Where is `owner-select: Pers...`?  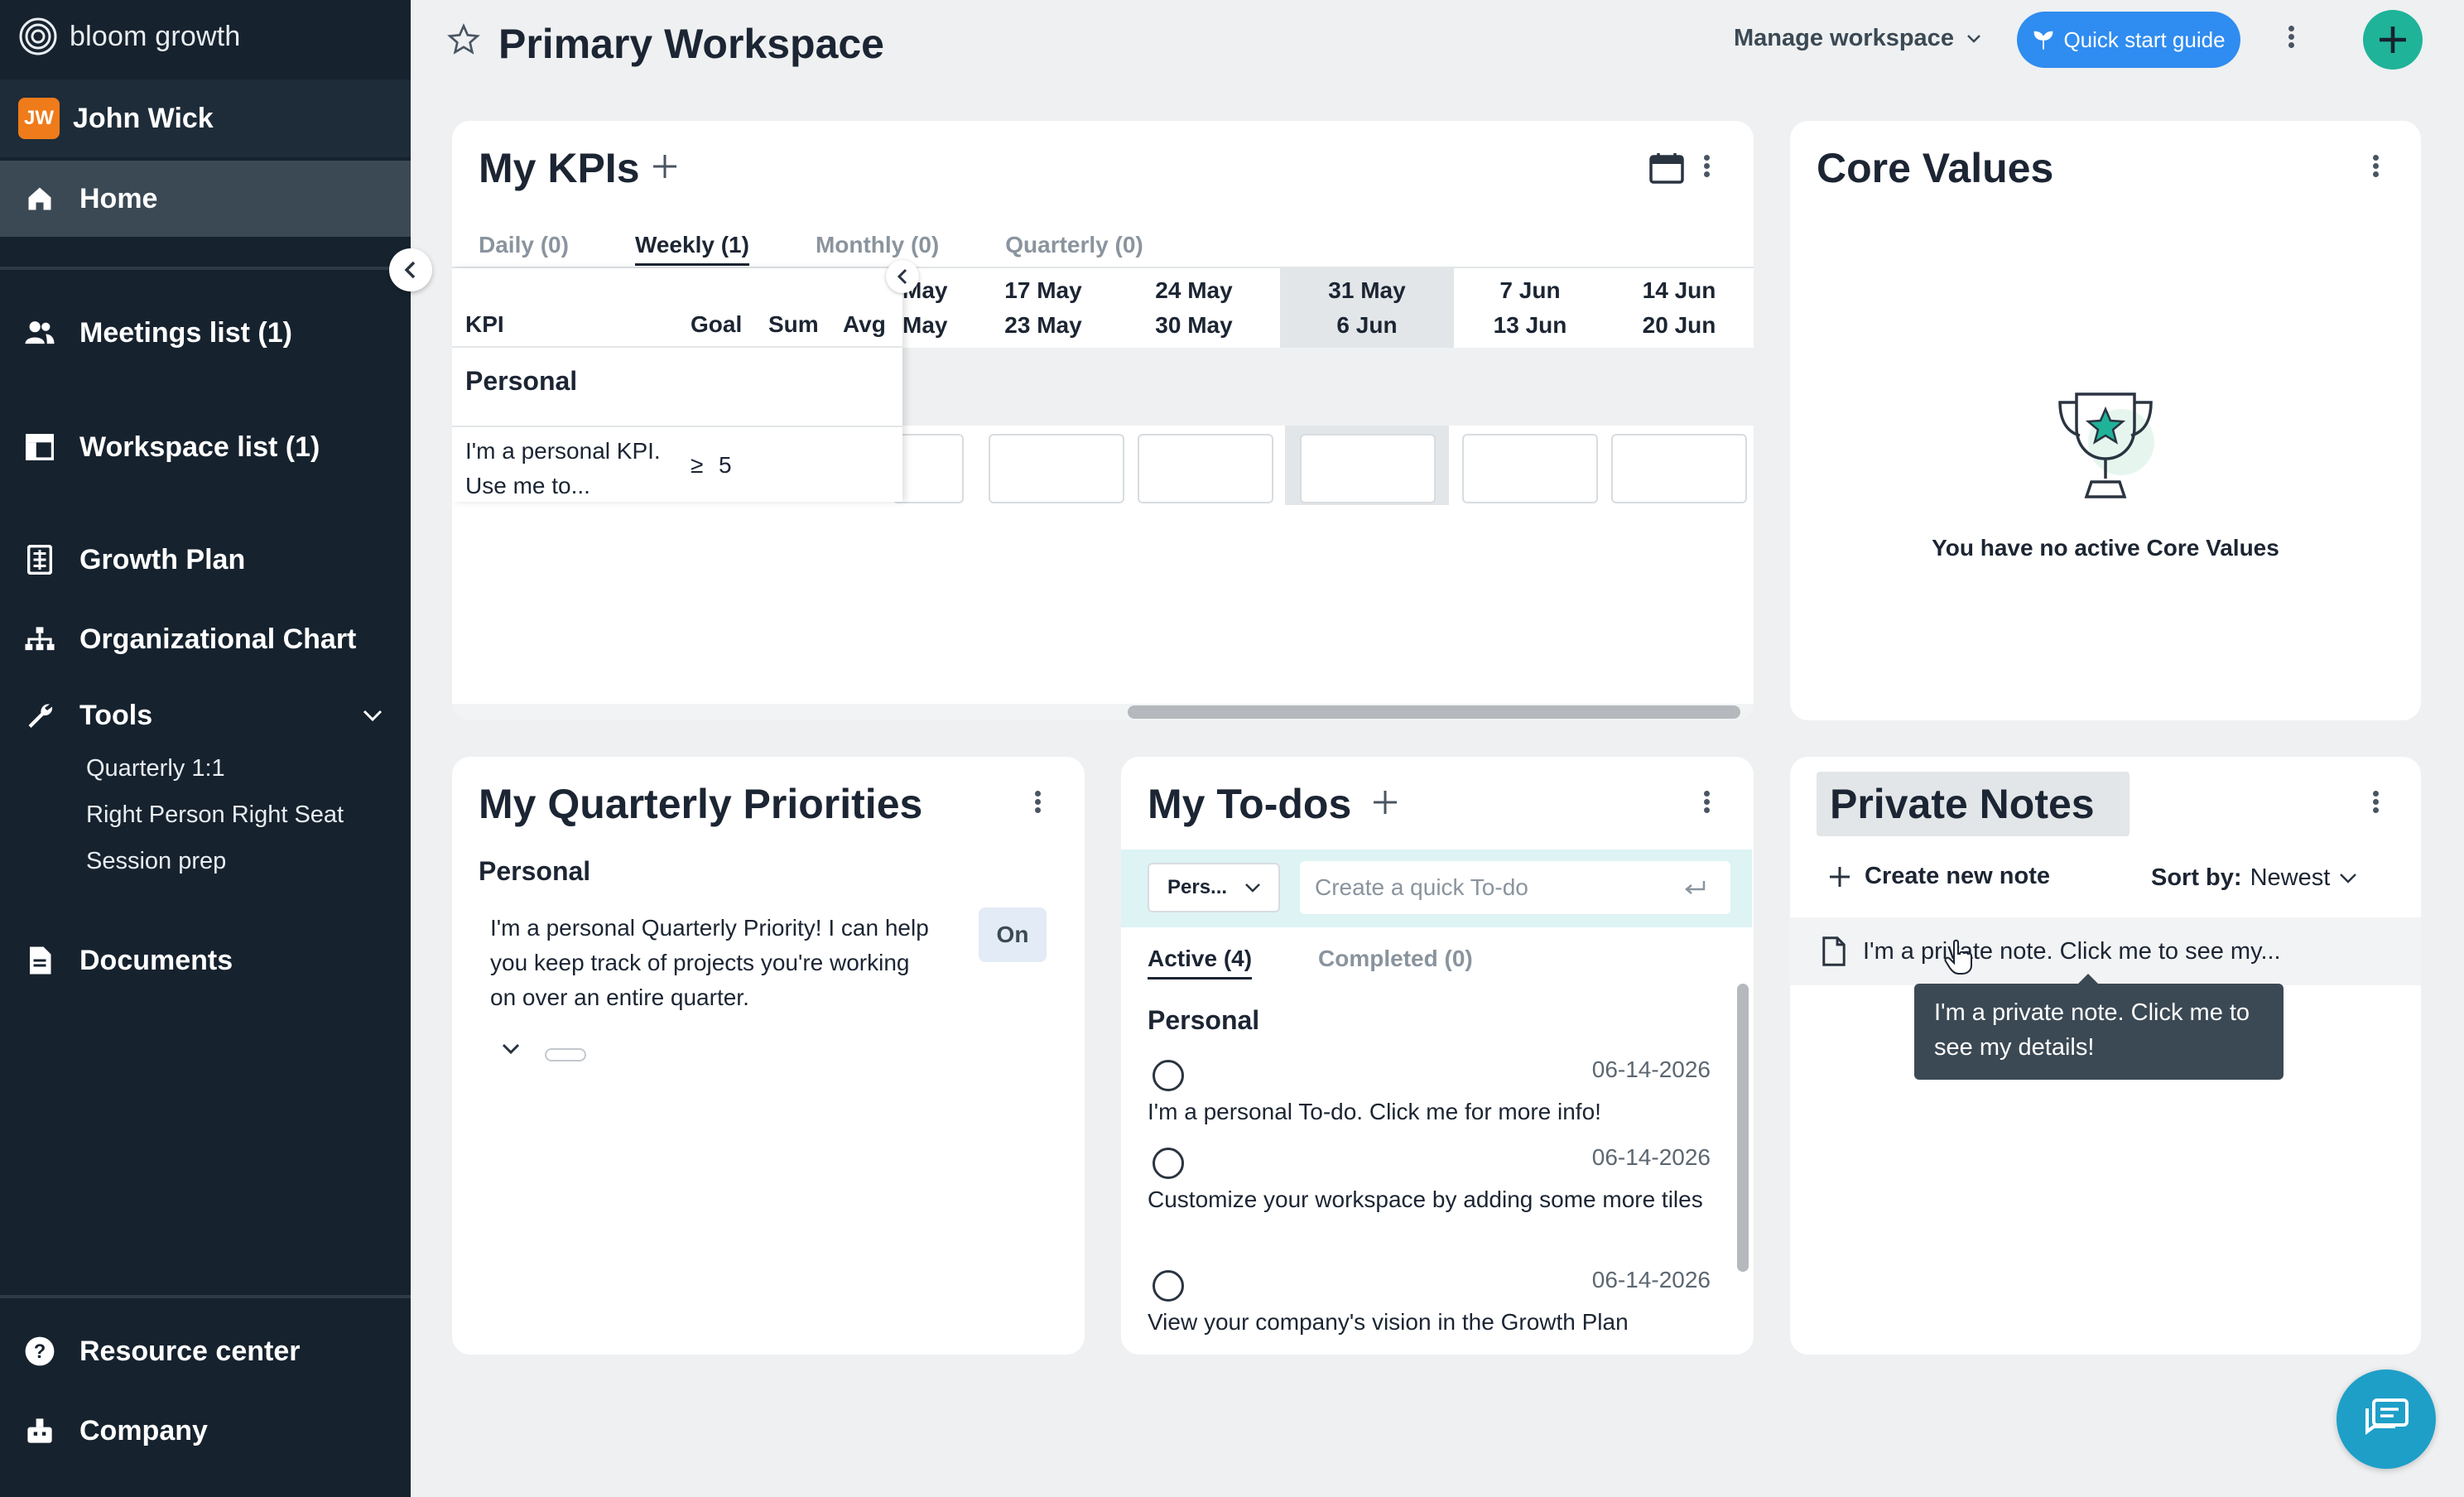
owner-select: Pers... is located at coordinates (1214, 887).